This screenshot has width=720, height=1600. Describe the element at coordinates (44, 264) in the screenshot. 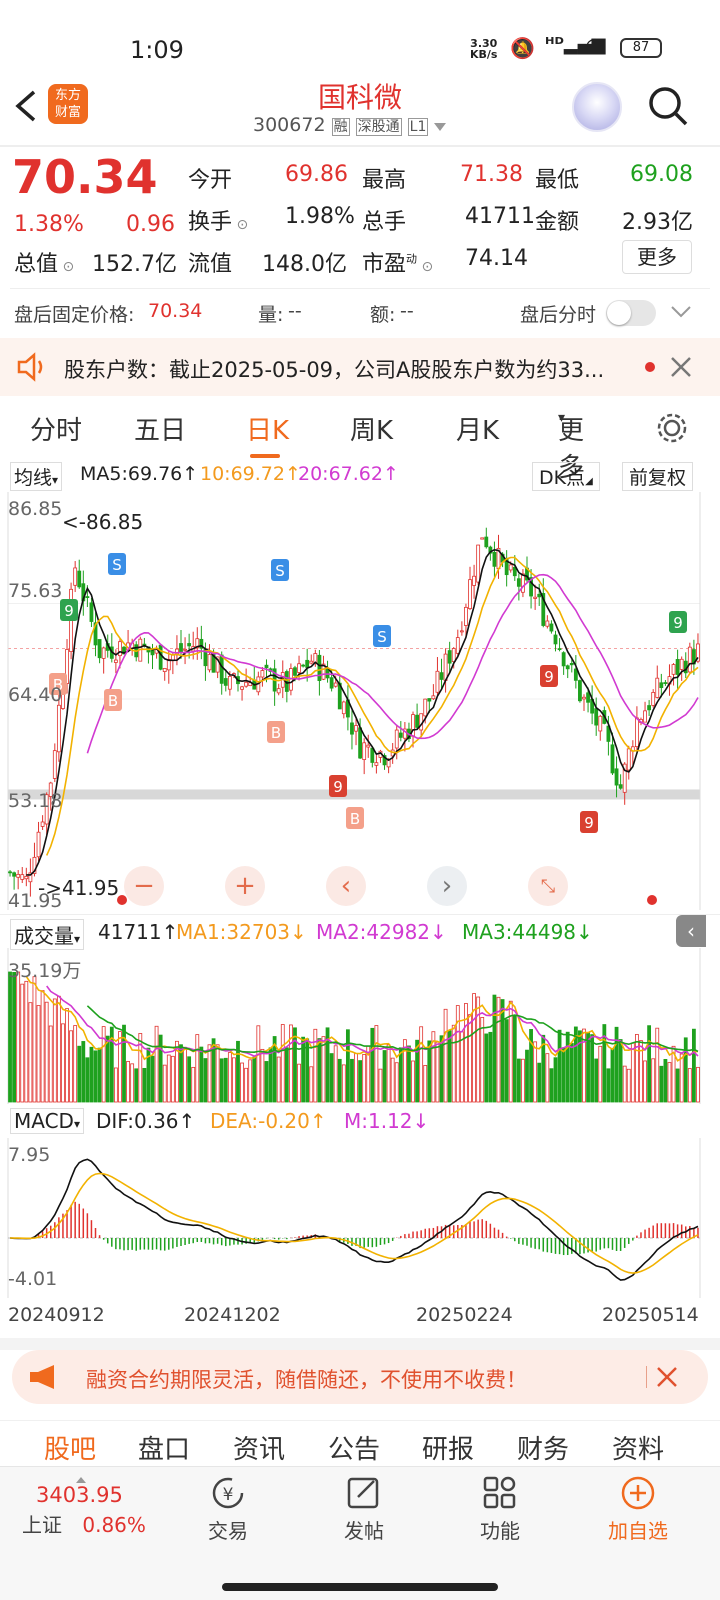

I see `mcap-label: 总值 ⊙` at that location.